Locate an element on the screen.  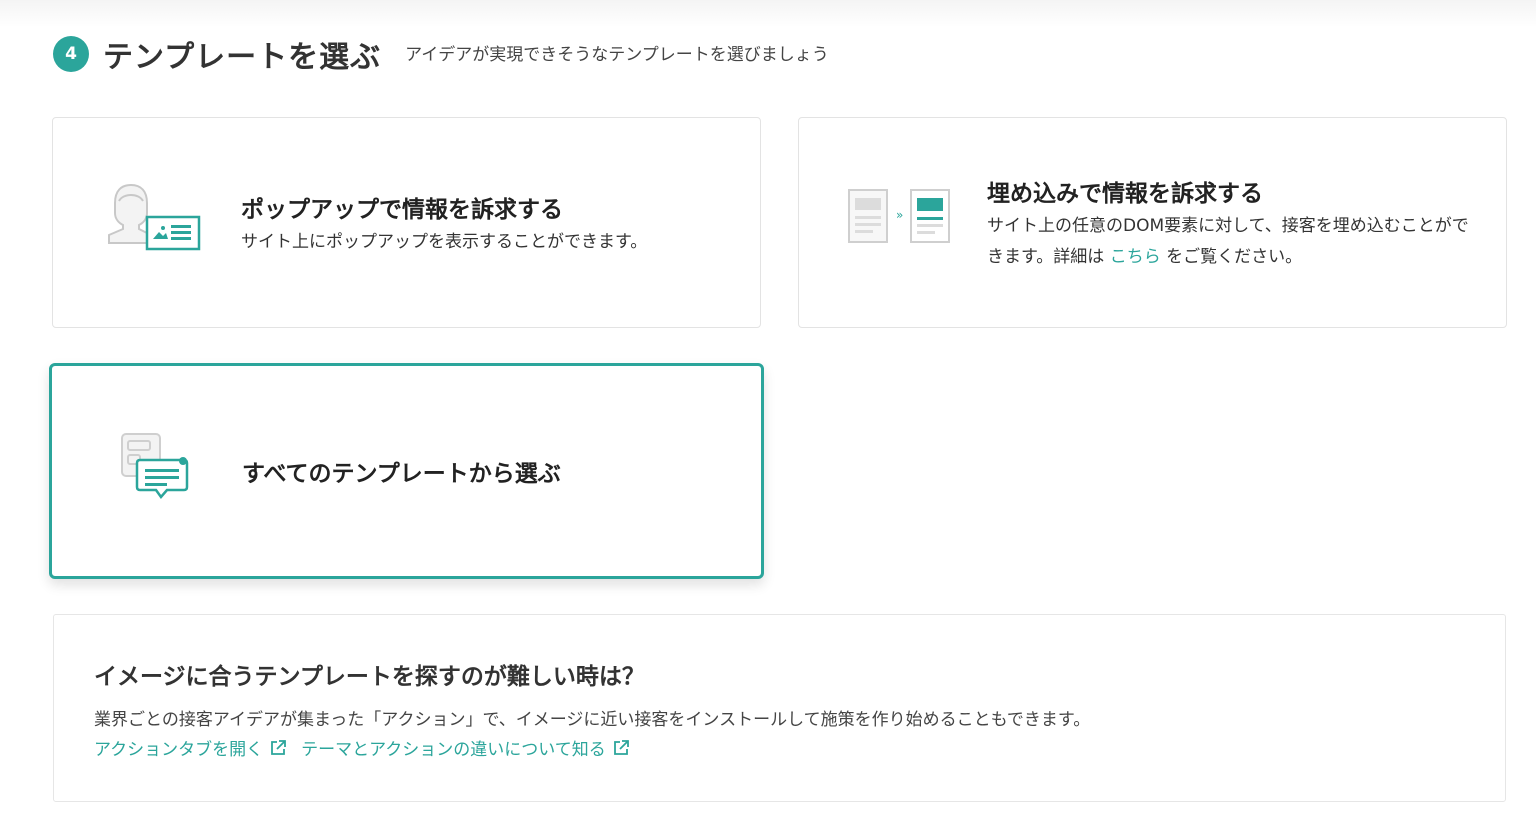
top-shadow is located at coordinates (768, 14).